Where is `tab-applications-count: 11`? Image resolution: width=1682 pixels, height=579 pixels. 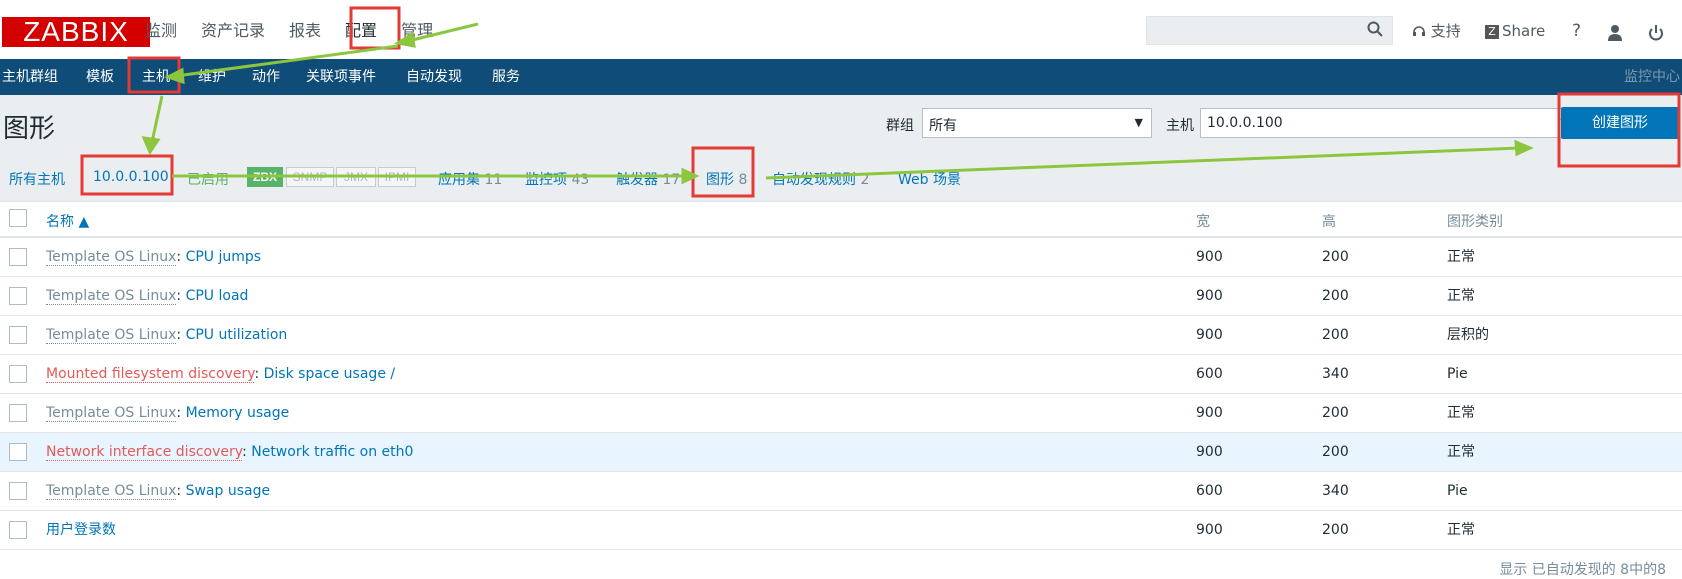
tab-applications-count: 11 is located at coordinates (493, 180).